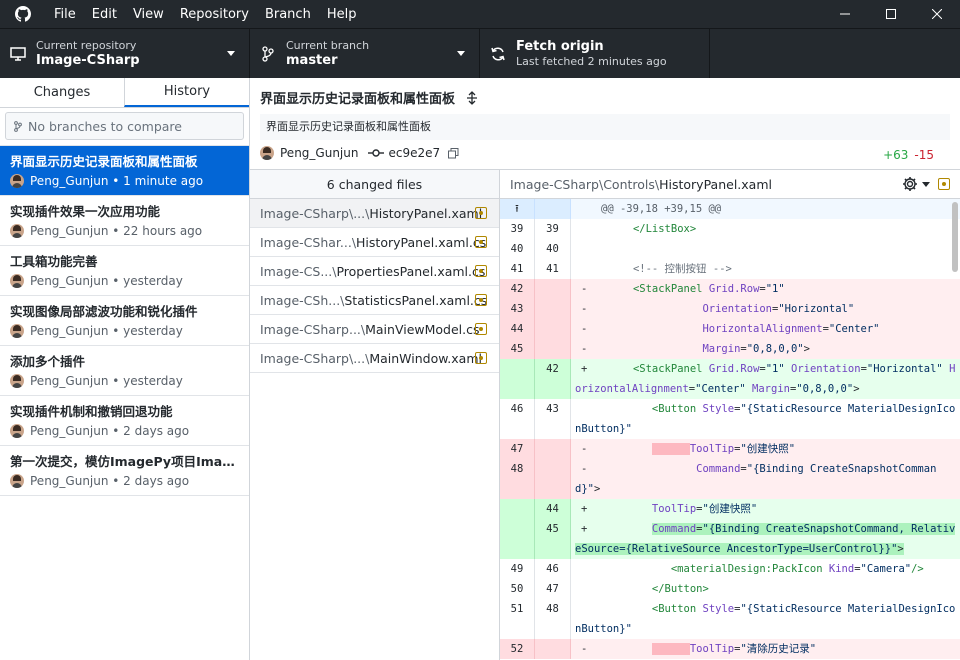  What do you see at coordinates (125, 53) in the screenshot?
I see `repository-selector: Current repository Image-CSharp` at bounding box center [125, 53].